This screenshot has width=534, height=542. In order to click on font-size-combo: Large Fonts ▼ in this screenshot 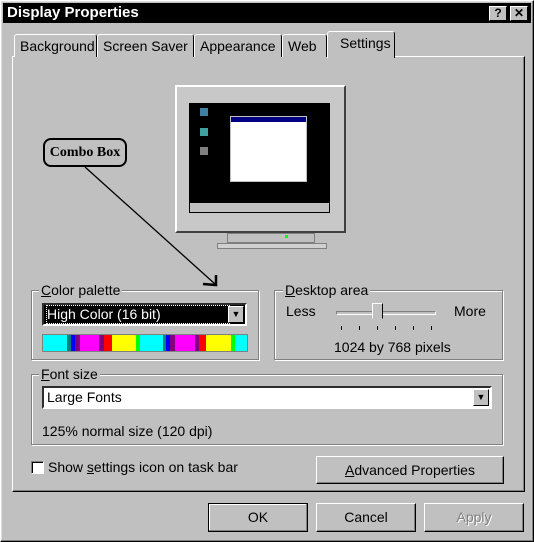, I will do `click(267, 397)`.